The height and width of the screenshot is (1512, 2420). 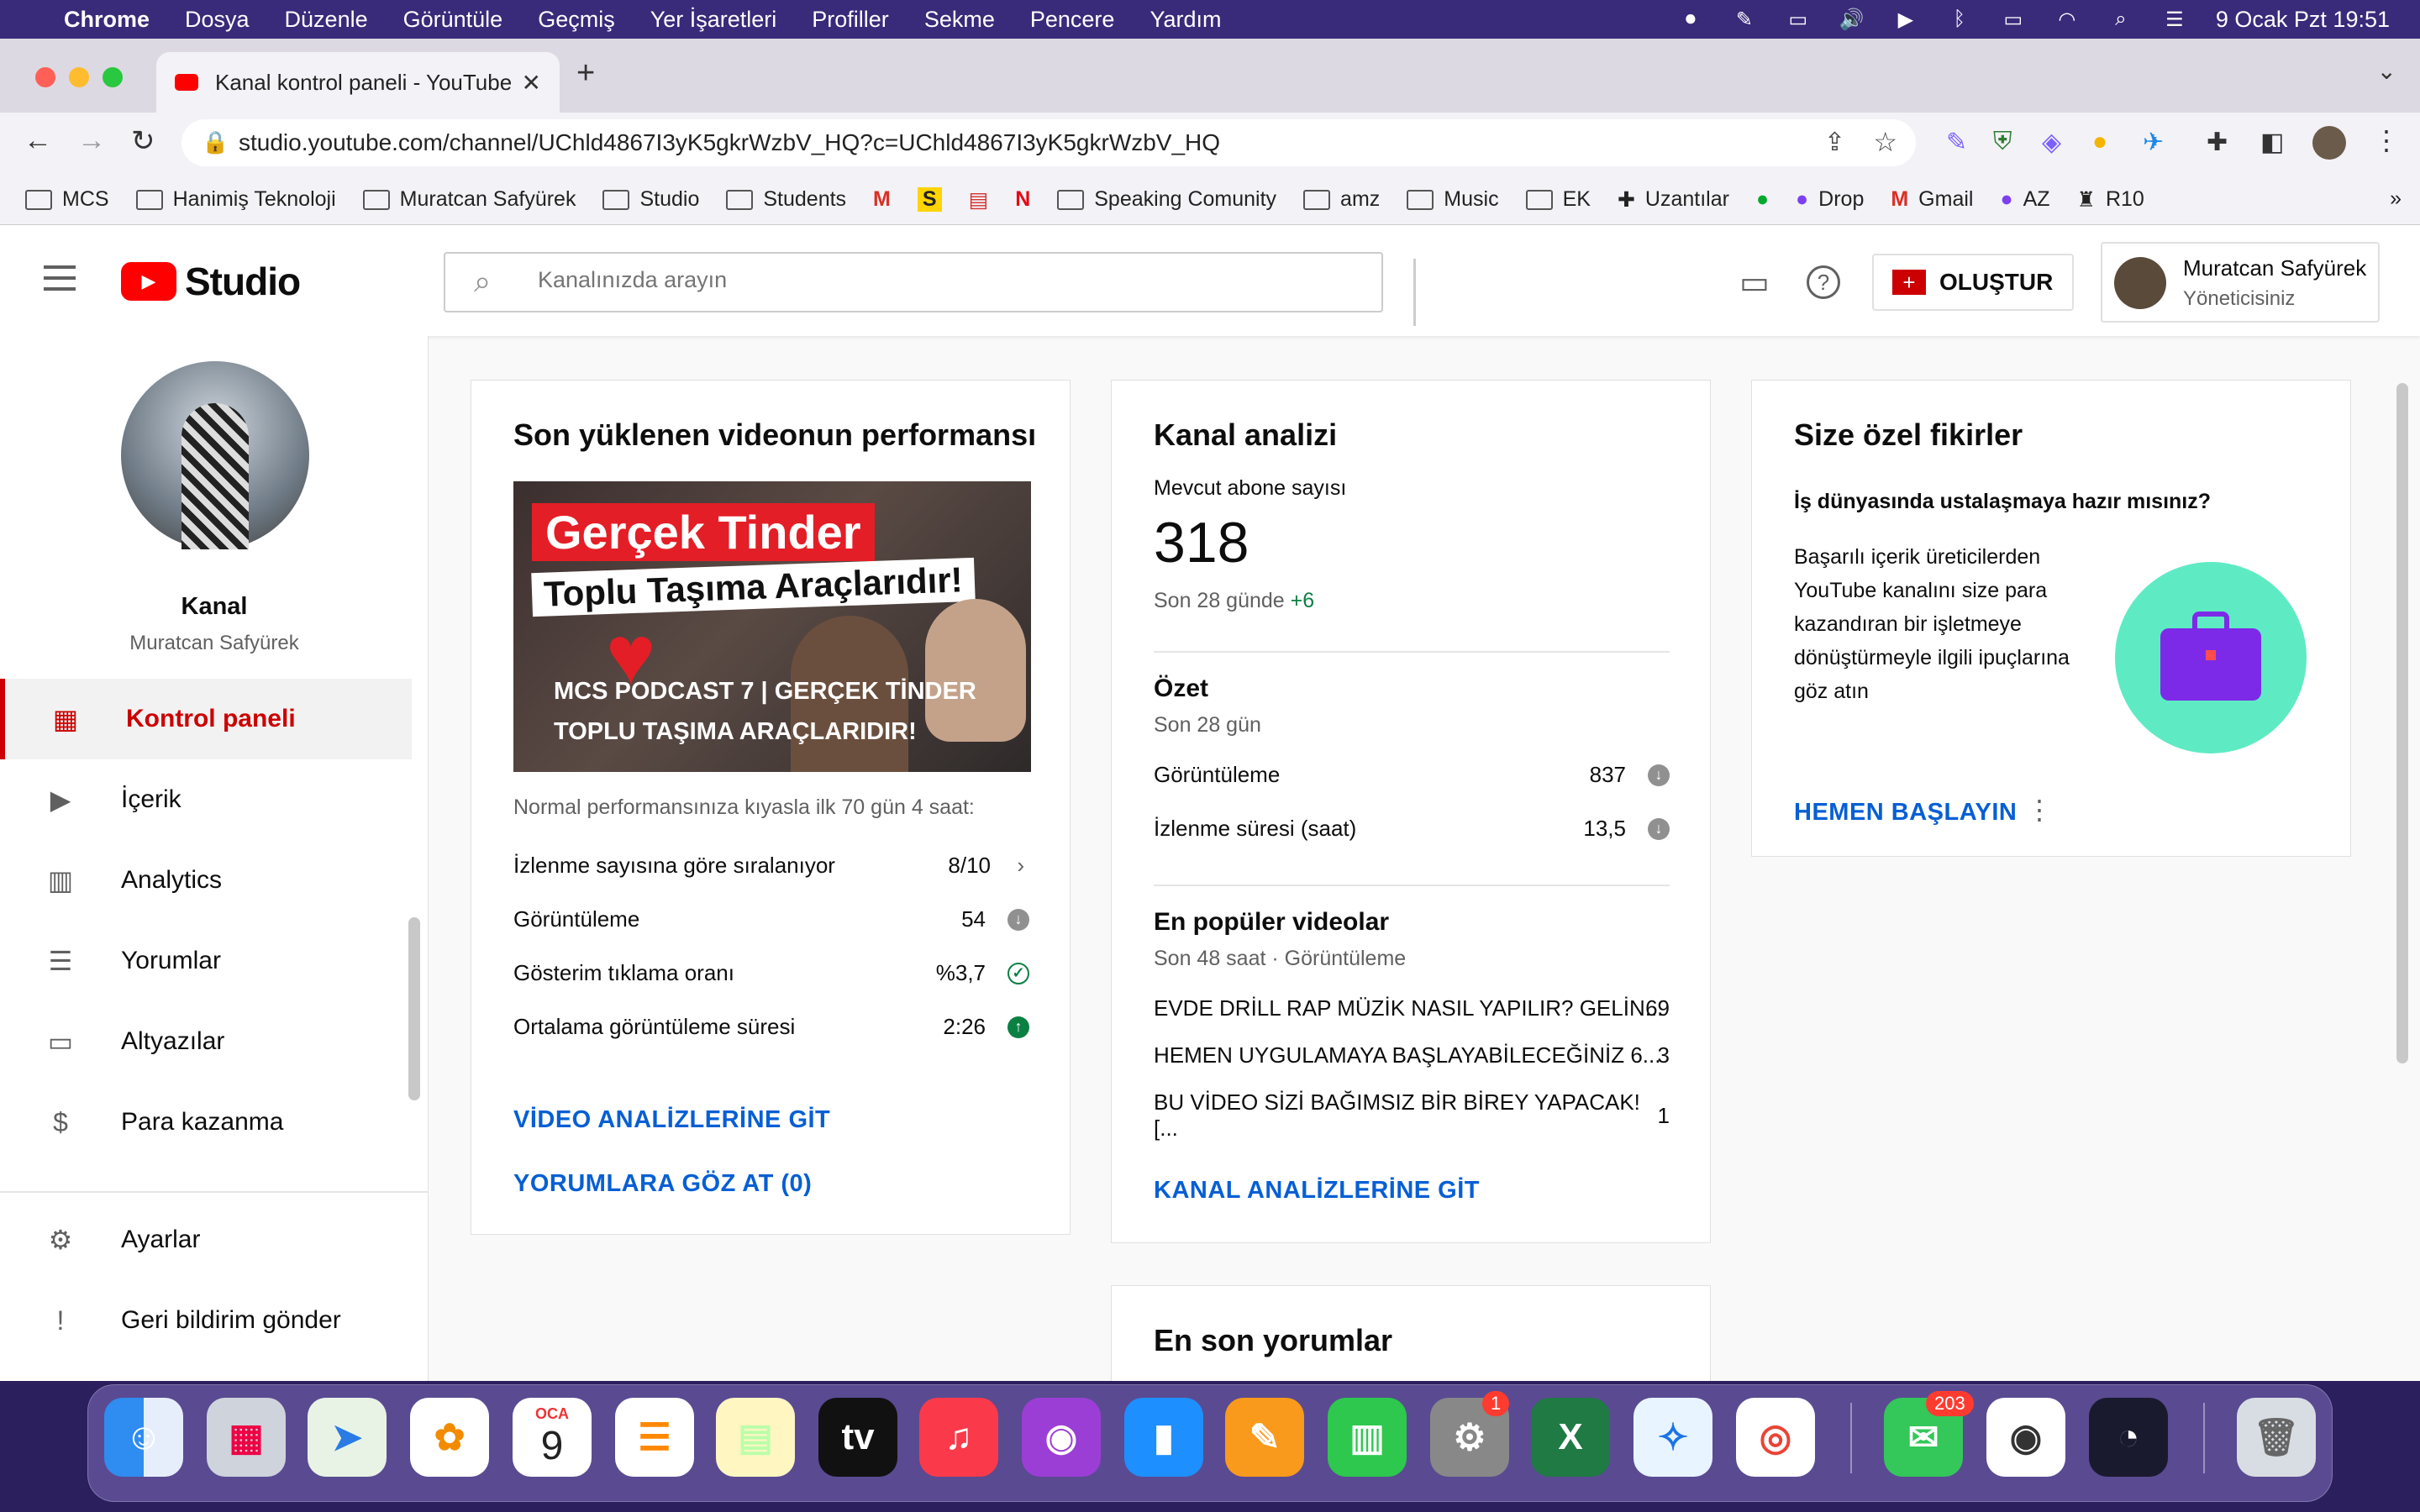 What do you see at coordinates (857, 1437) in the screenshot?
I see `apple-tv-icon: tv` at bounding box center [857, 1437].